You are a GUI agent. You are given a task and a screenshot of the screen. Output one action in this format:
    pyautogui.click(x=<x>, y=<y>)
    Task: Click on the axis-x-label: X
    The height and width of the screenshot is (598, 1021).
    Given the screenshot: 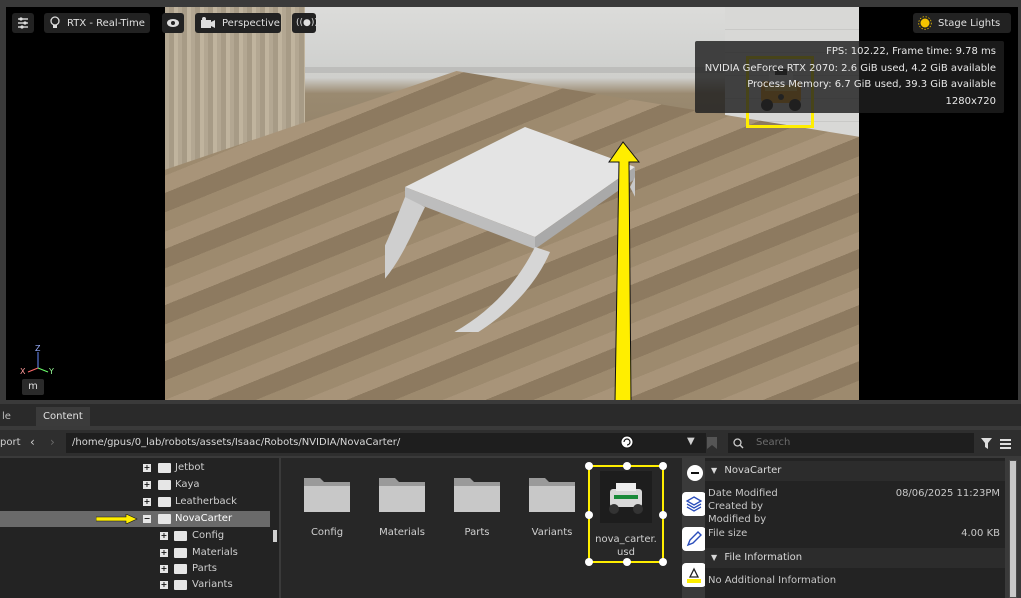 What is the action you would take?
    pyautogui.click(x=23, y=371)
    